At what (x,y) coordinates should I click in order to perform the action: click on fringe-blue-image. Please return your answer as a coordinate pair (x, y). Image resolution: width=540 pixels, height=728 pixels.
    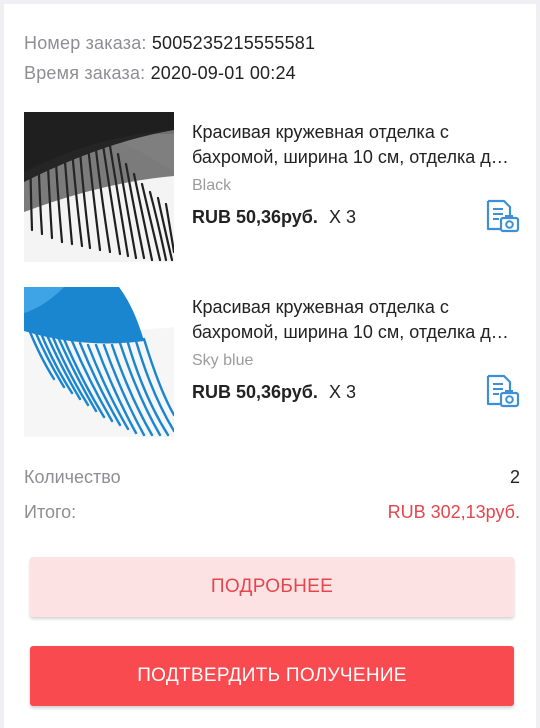
    Looking at the image, I should click on (99, 362).